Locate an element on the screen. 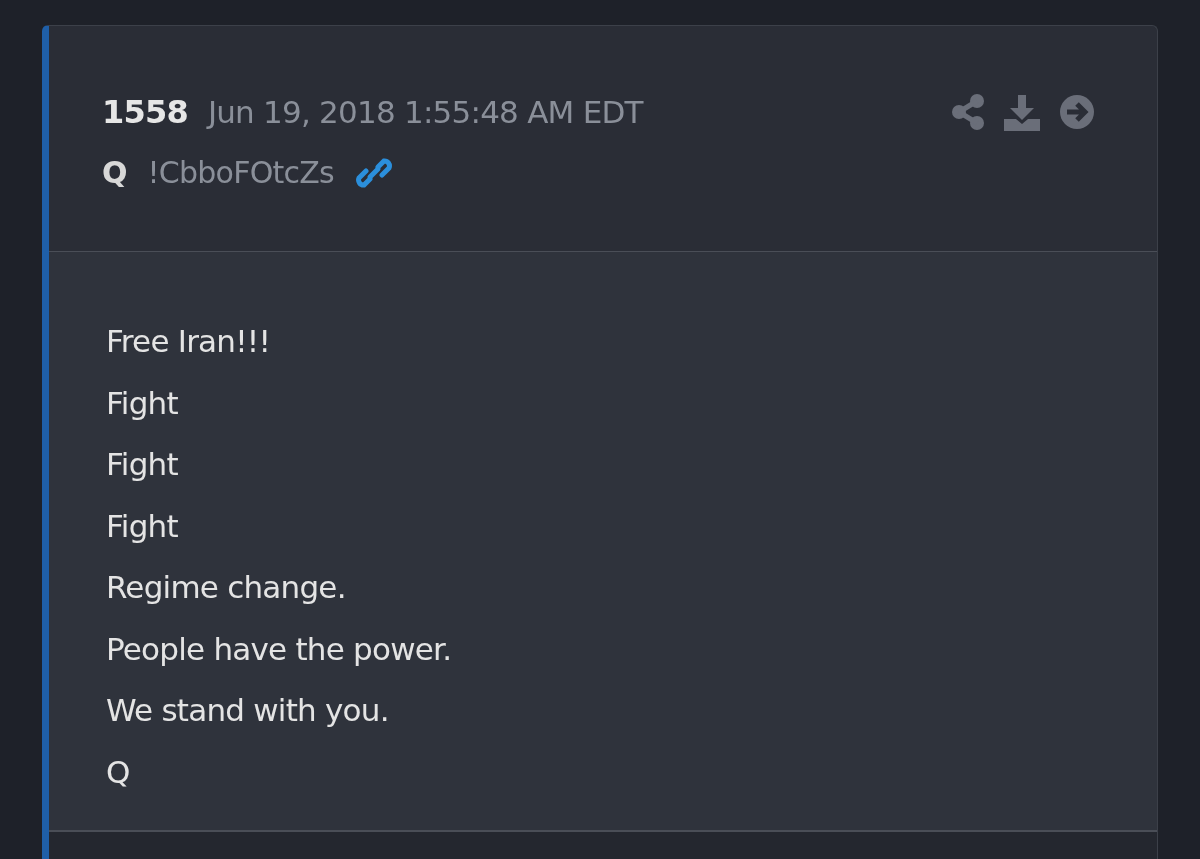  author-name: Q is located at coordinates (115, 173).